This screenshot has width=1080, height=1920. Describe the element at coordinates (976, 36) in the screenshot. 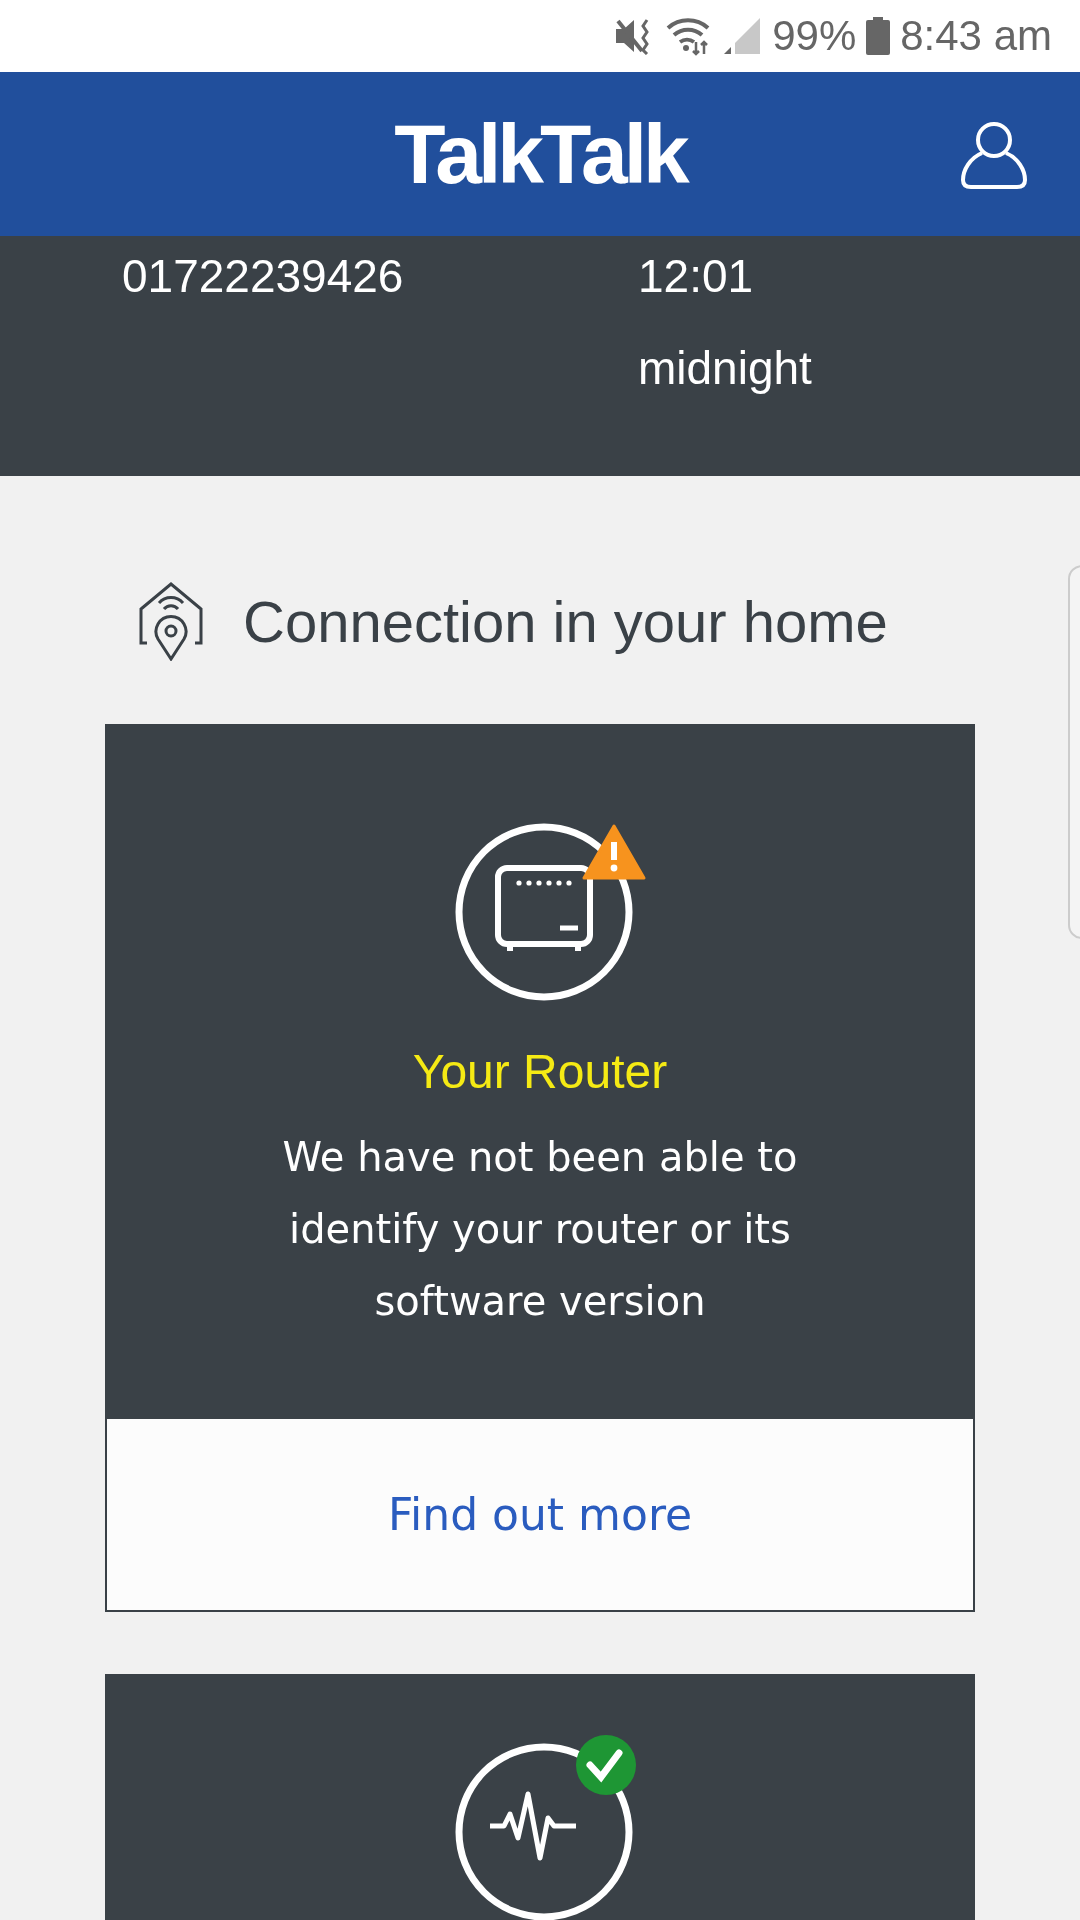

I see `clock: 8:43 am` at that location.